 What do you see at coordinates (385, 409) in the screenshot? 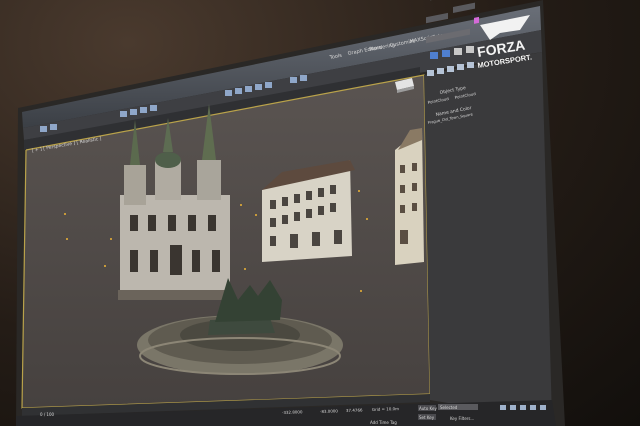
I see `grid-size: Grid = 10.0m` at bounding box center [385, 409].